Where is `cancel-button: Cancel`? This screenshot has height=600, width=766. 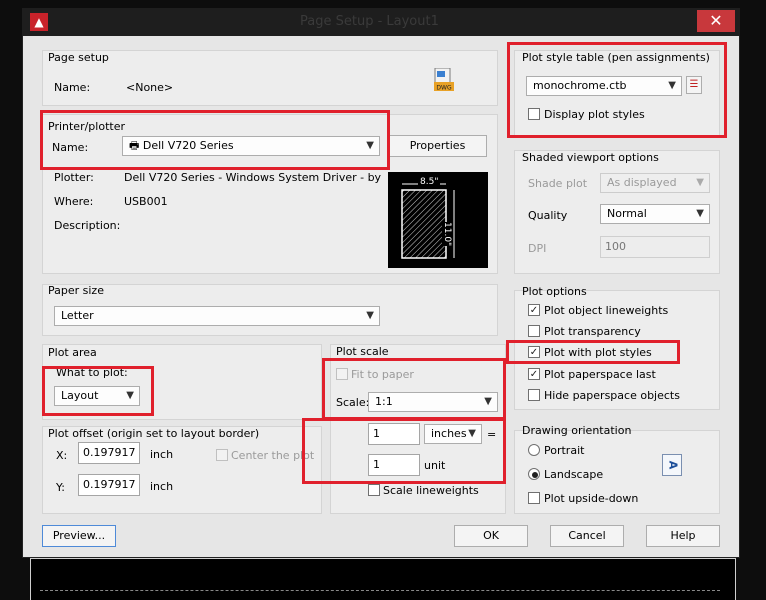
cancel-button: Cancel is located at coordinates (587, 536).